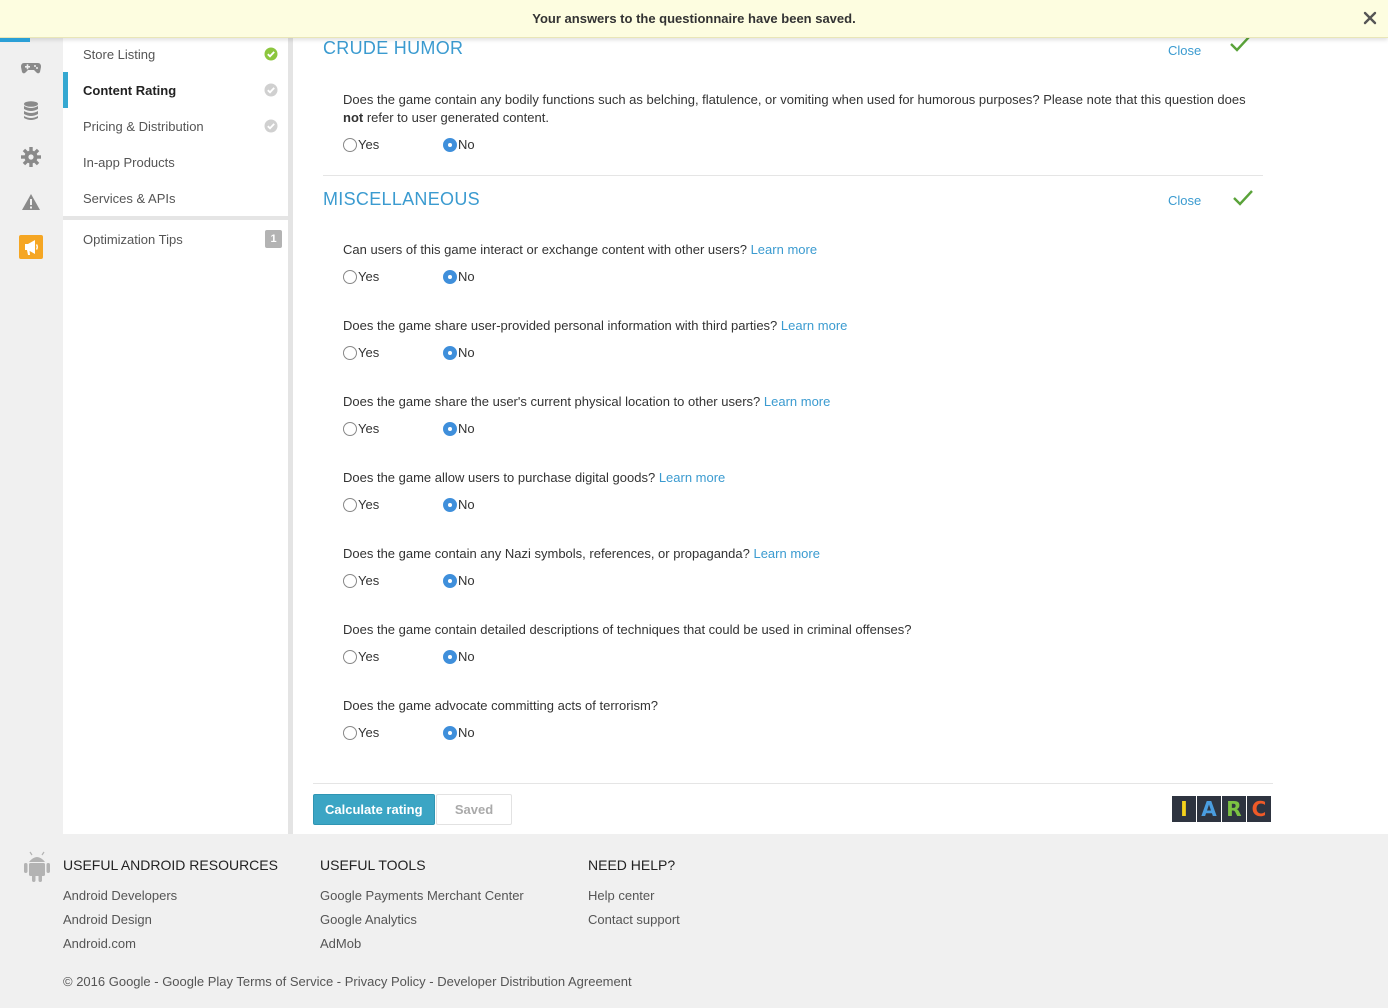 The image size is (1388, 1008). Describe the element at coordinates (130, 90) in the screenshot. I see `sidebar-item-label: Content Rating` at that location.